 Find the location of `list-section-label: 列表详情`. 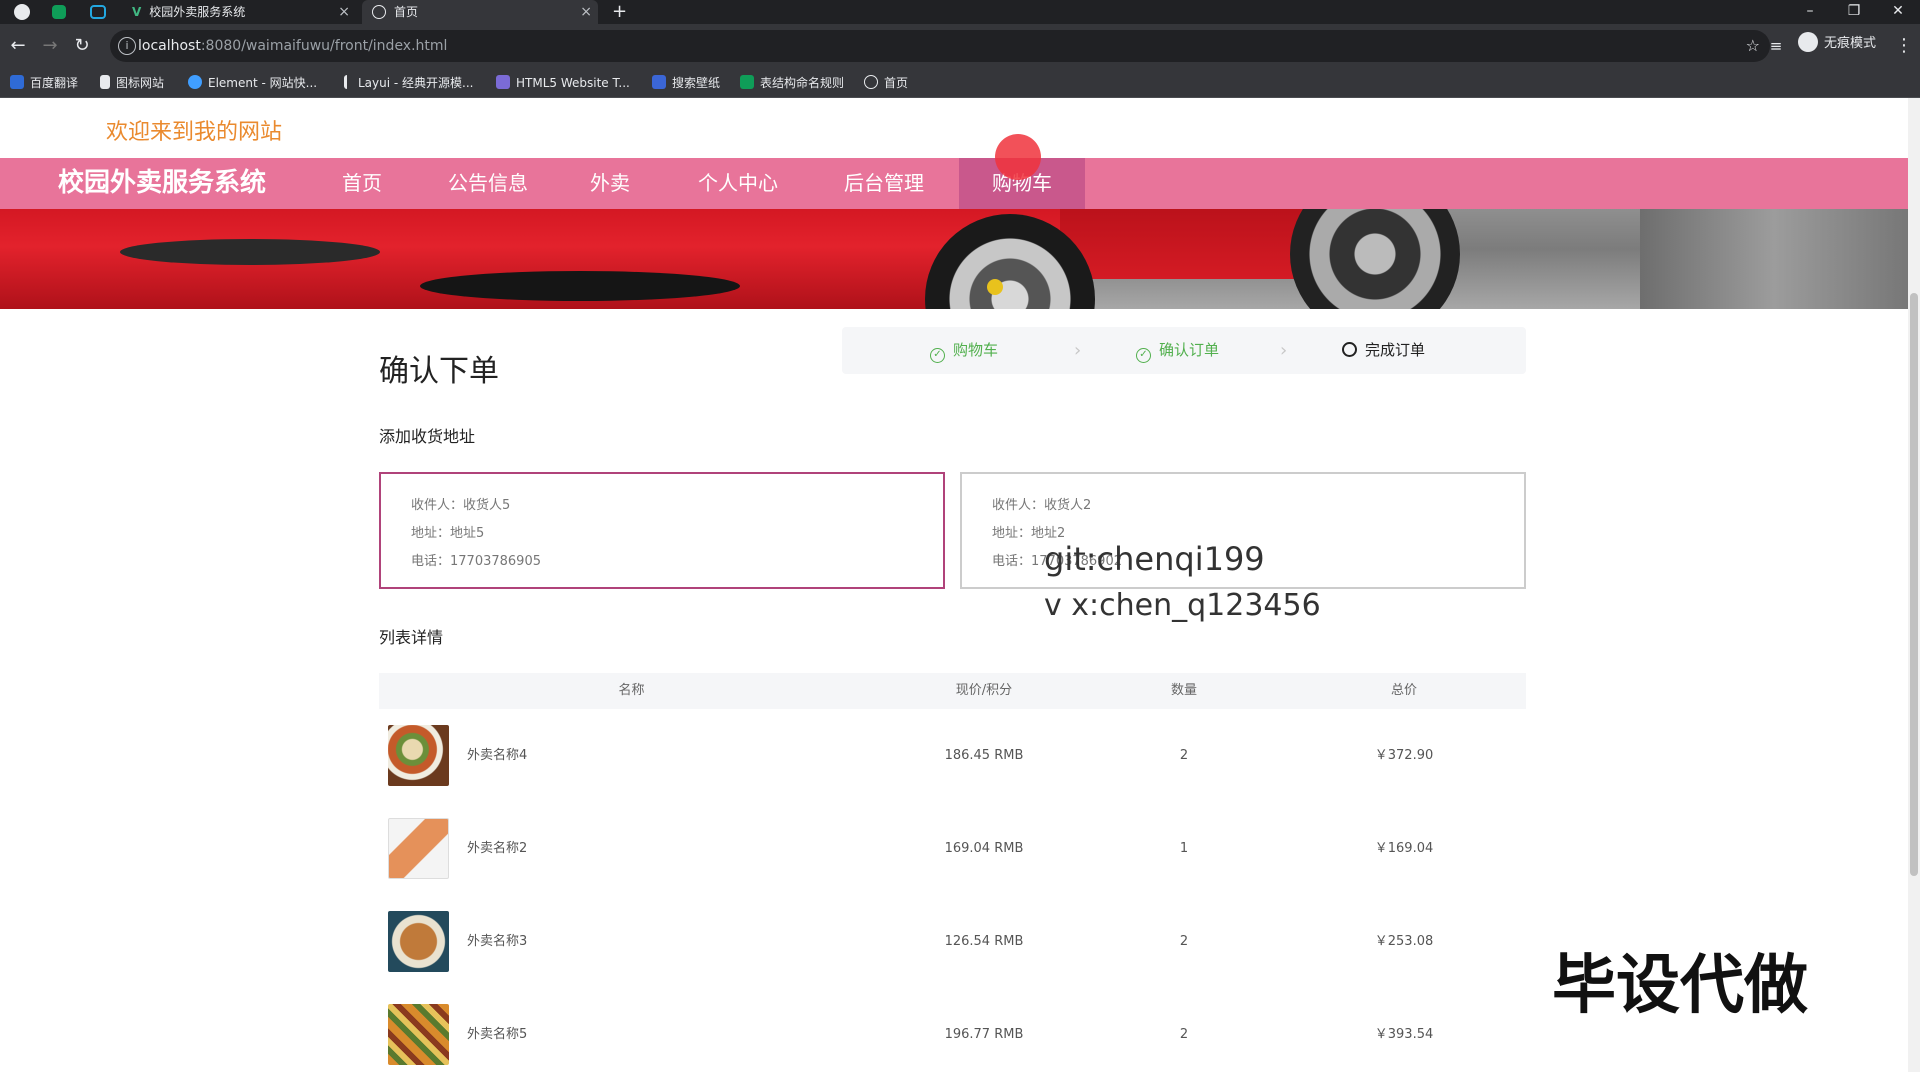

list-section-label: 列表详情 is located at coordinates (411, 637).